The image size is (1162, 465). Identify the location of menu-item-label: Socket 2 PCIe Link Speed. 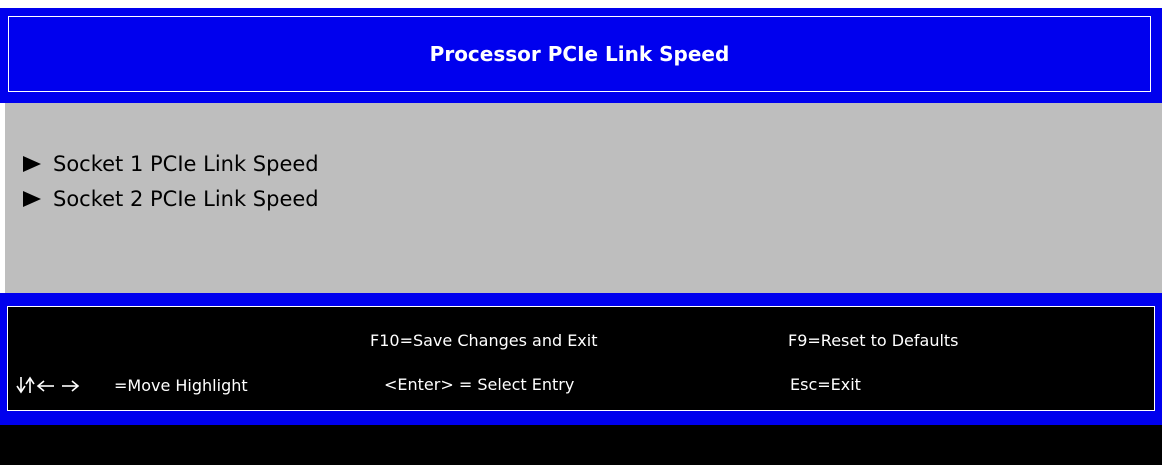
(186, 198).